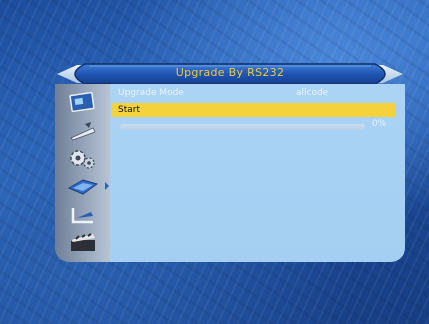 Image resolution: width=429 pixels, height=324 pixels. I want to click on satellite-dish-icon, so click(83, 131).